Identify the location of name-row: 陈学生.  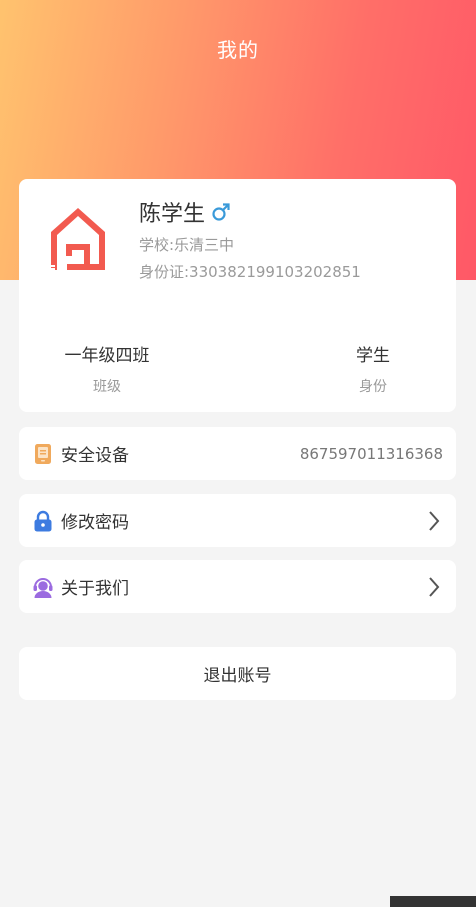
(185, 212).